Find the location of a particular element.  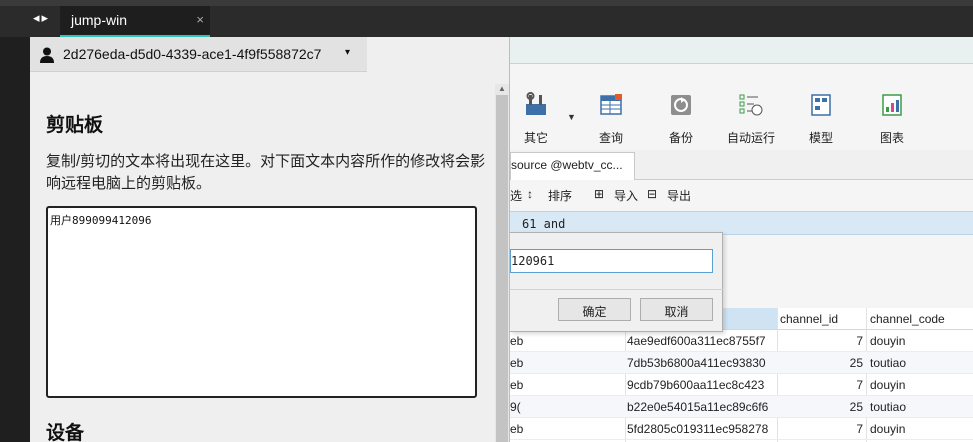

table-row: eb 7db53b6800a411ec93830 25 toutiao is located at coordinates (741, 363).